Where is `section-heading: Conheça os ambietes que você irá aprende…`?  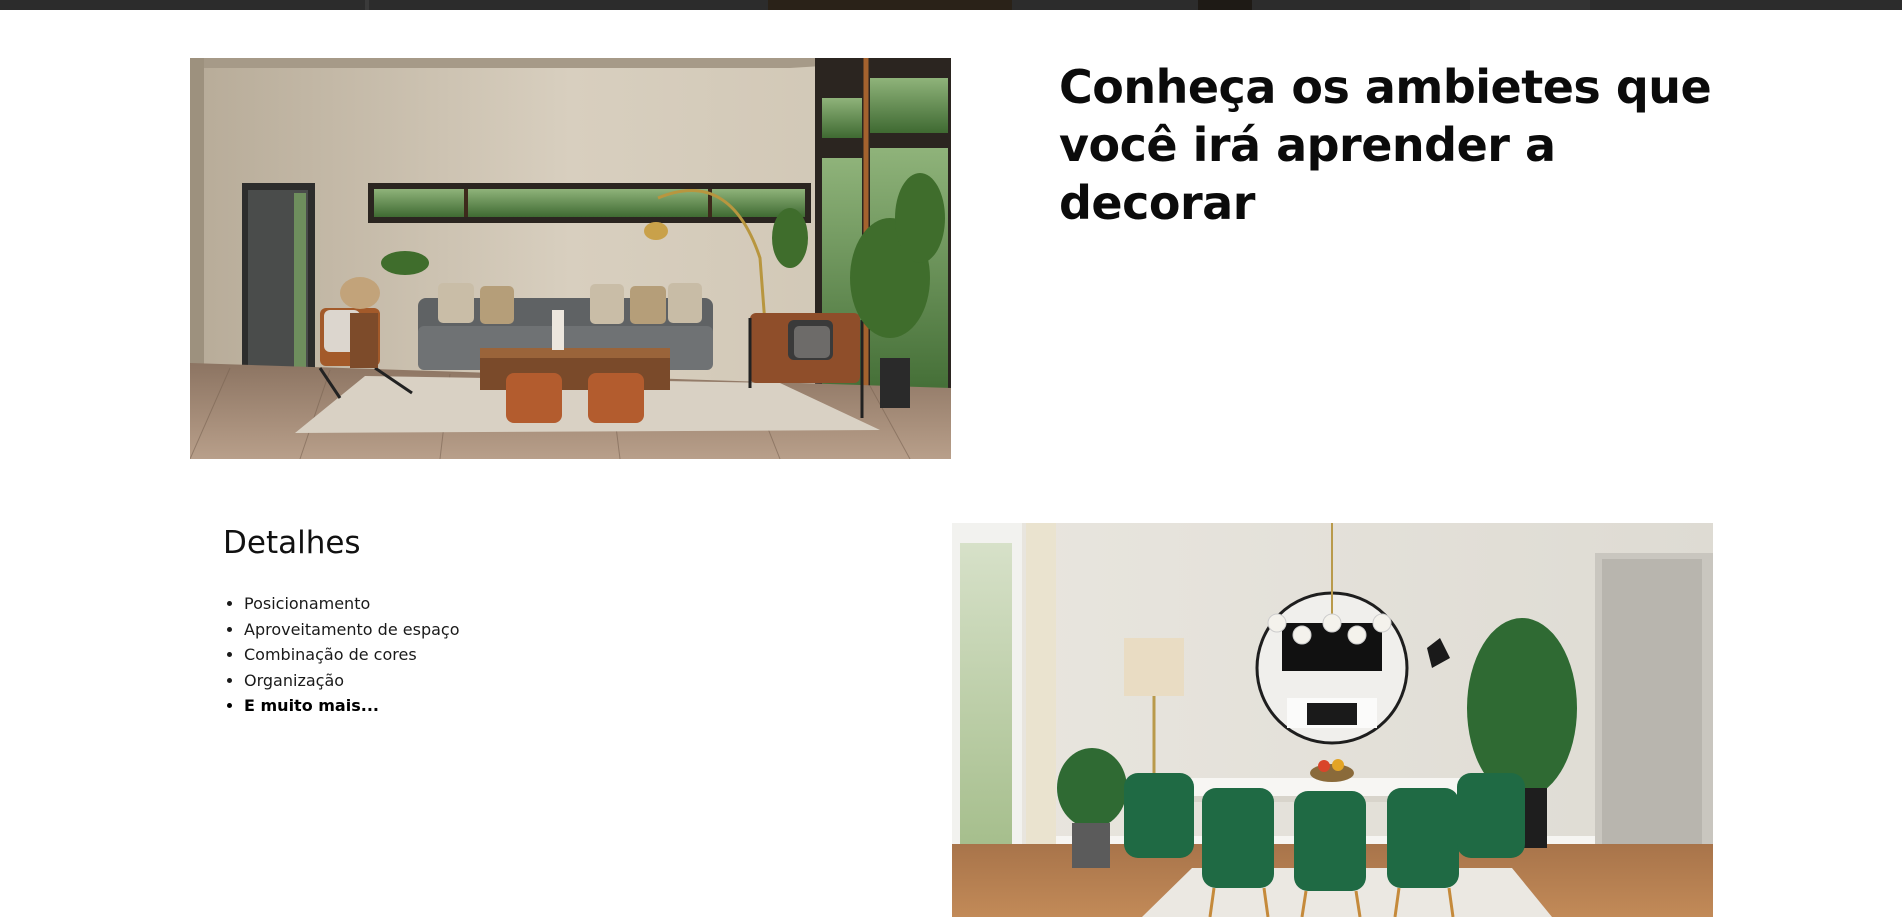
section-heading: Conheça os ambietes que você irá aprende… is located at coordinates (1385, 145).